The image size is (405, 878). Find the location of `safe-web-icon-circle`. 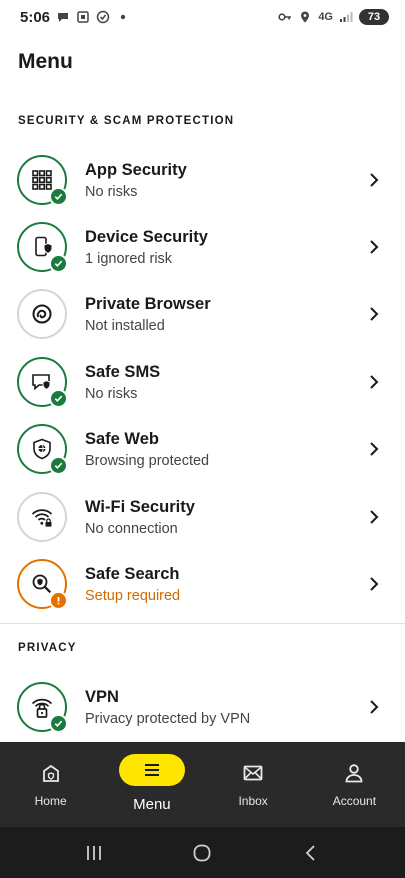

safe-web-icon-circle is located at coordinates (42, 449).